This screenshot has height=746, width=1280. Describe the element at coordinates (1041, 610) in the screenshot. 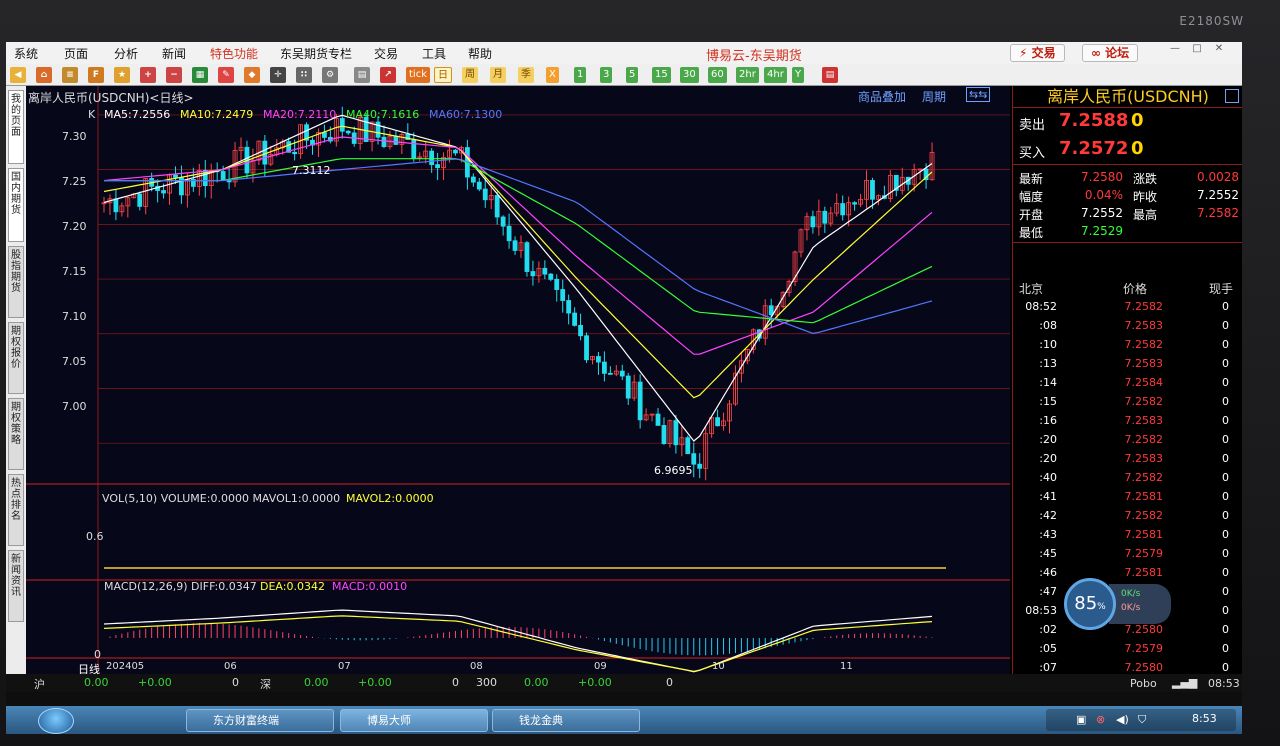

I see `tick-time: 08:53` at that location.